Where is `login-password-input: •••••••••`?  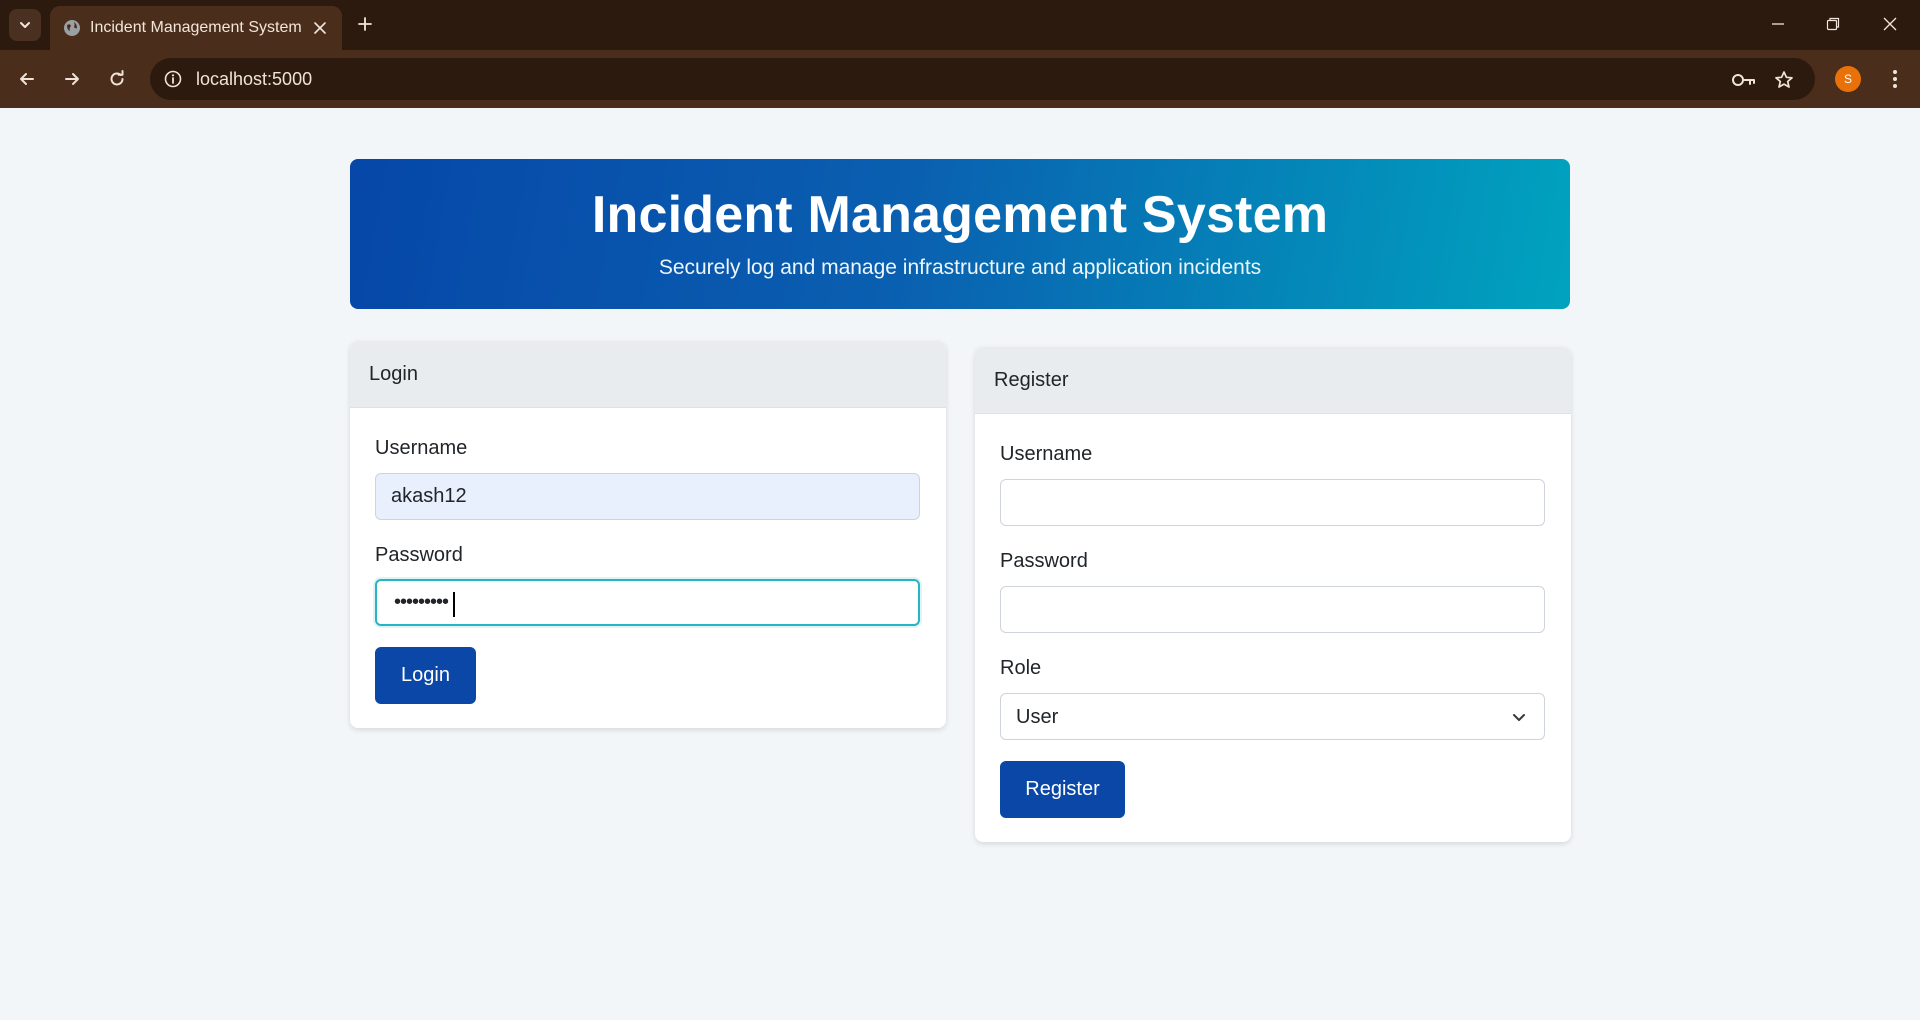
login-password-input: ••••••••• is located at coordinates (647, 602).